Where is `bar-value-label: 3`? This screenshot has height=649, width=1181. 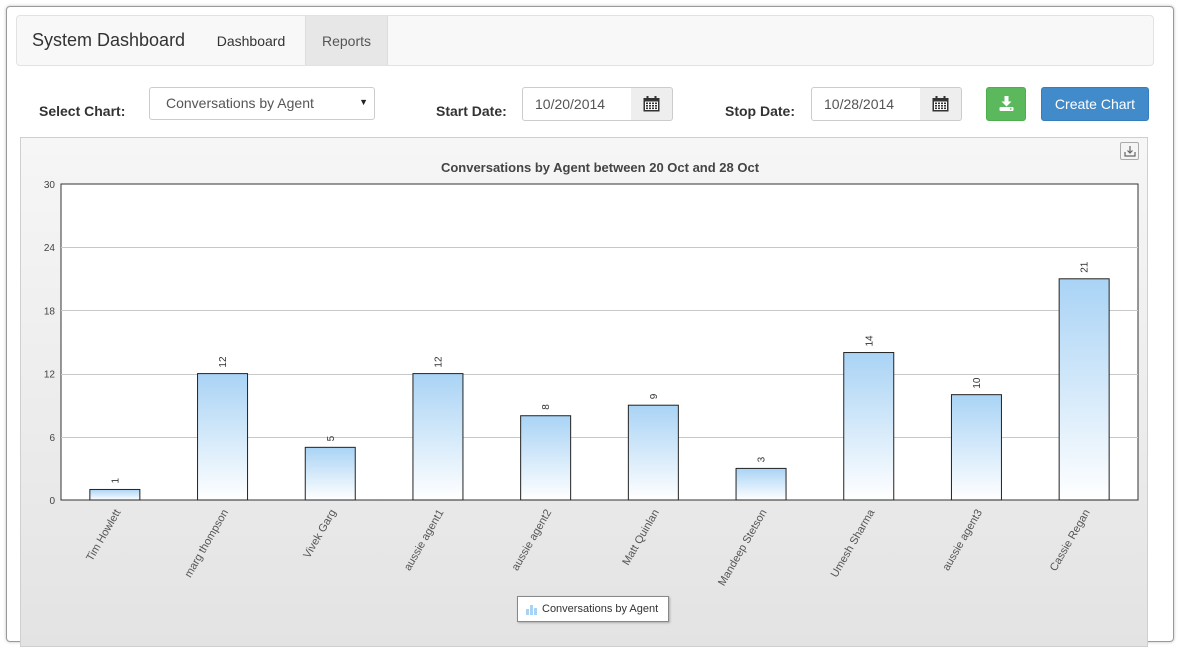 bar-value-label: 3 is located at coordinates (762, 459).